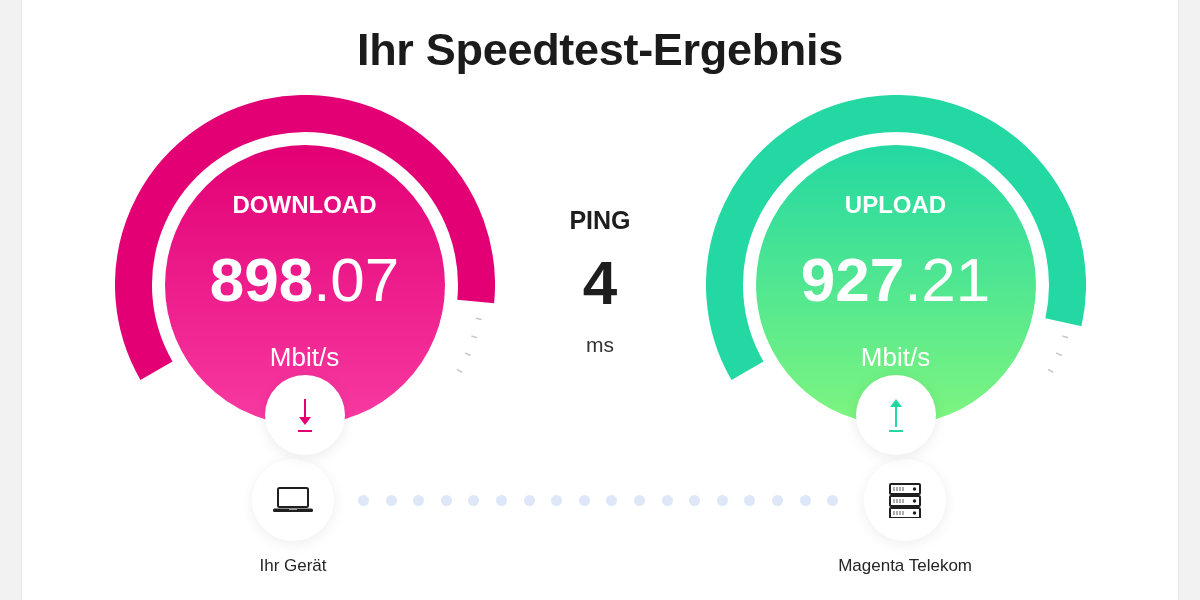 The height and width of the screenshot is (600, 1200). Describe the element at coordinates (895, 280) in the screenshot. I see `speed-value: 927.21` at that location.